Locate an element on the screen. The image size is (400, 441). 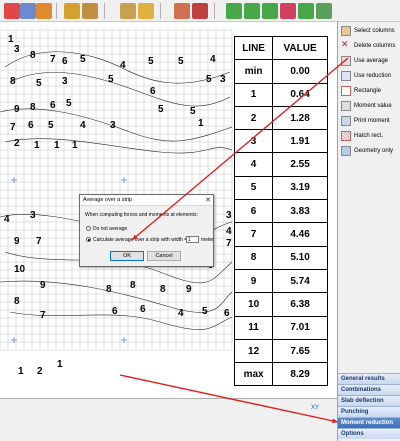
toolbar-separator is located at coordinates (56, 11).